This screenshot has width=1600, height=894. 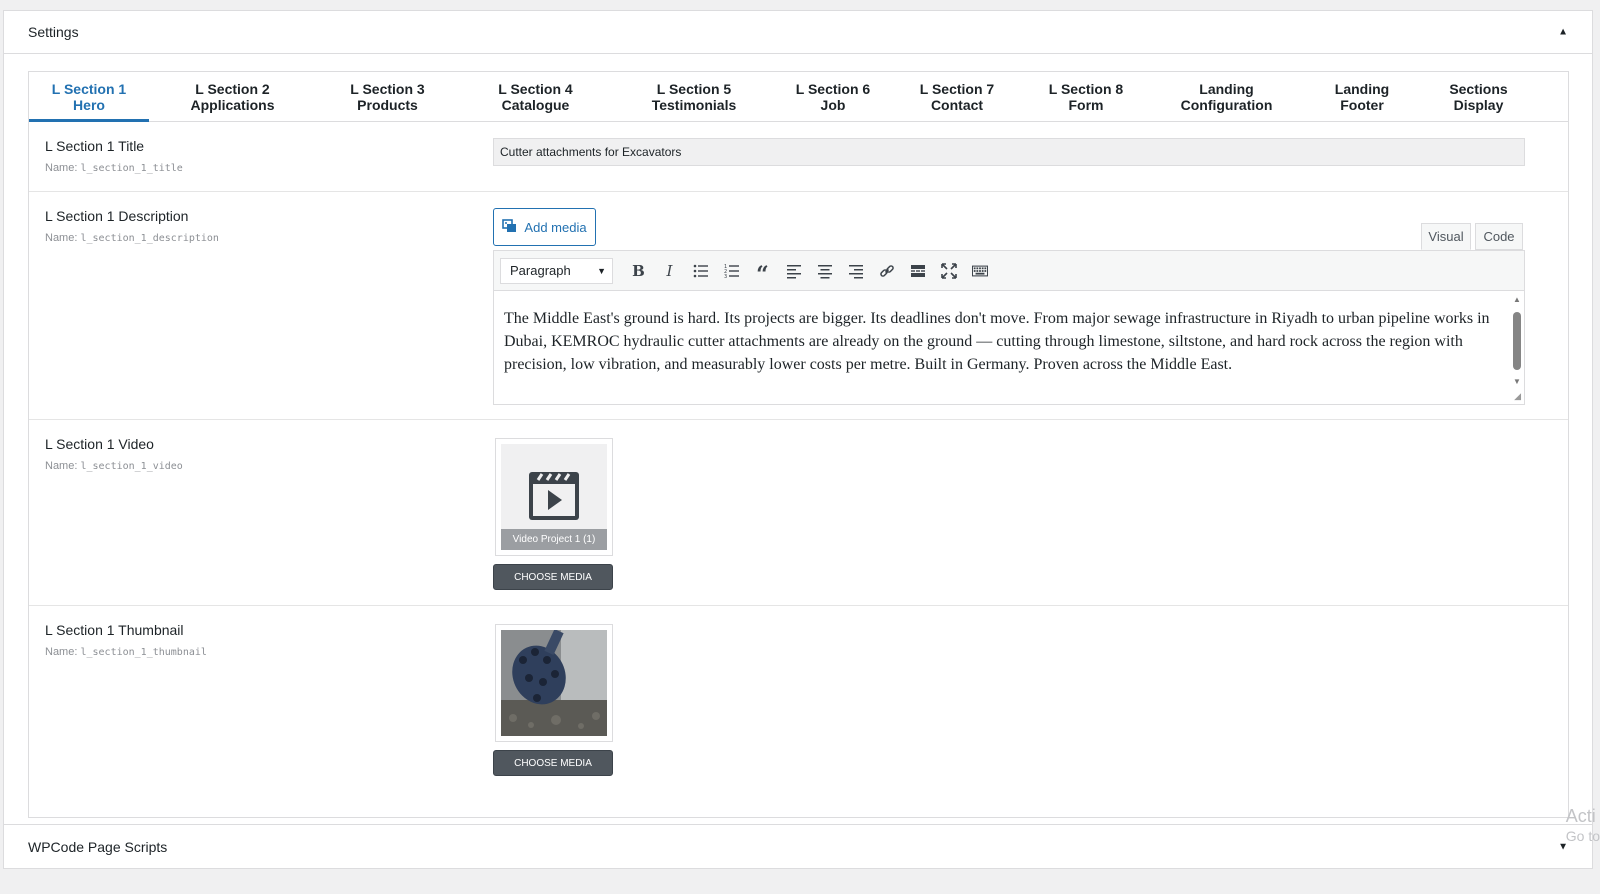 I want to click on media-icon, so click(x=510, y=227).